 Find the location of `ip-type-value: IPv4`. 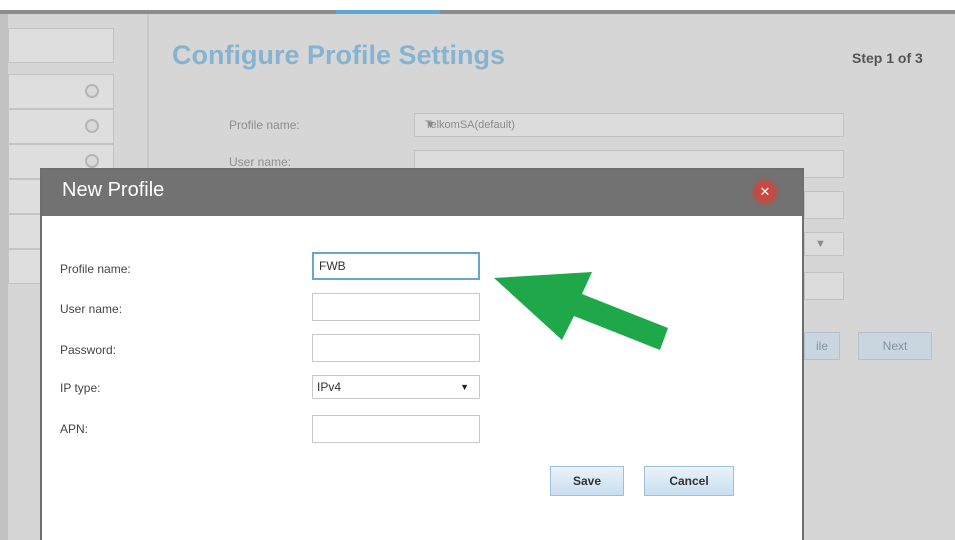

ip-type-value: IPv4 is located at coordinates (329, 387).